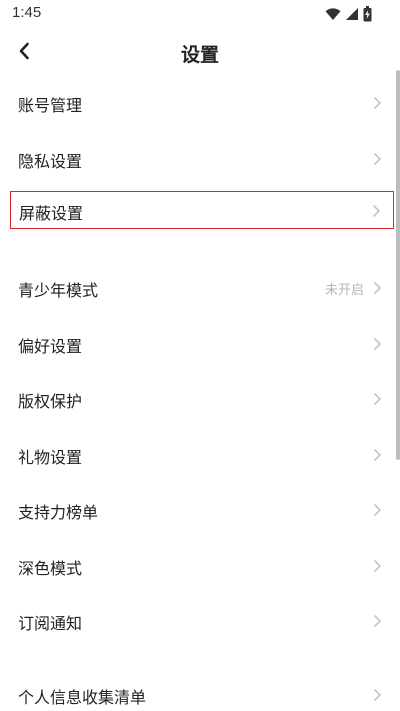 This screenshot has width=400, height=711. I want to click on page-title: 设置, so click(199, 55).